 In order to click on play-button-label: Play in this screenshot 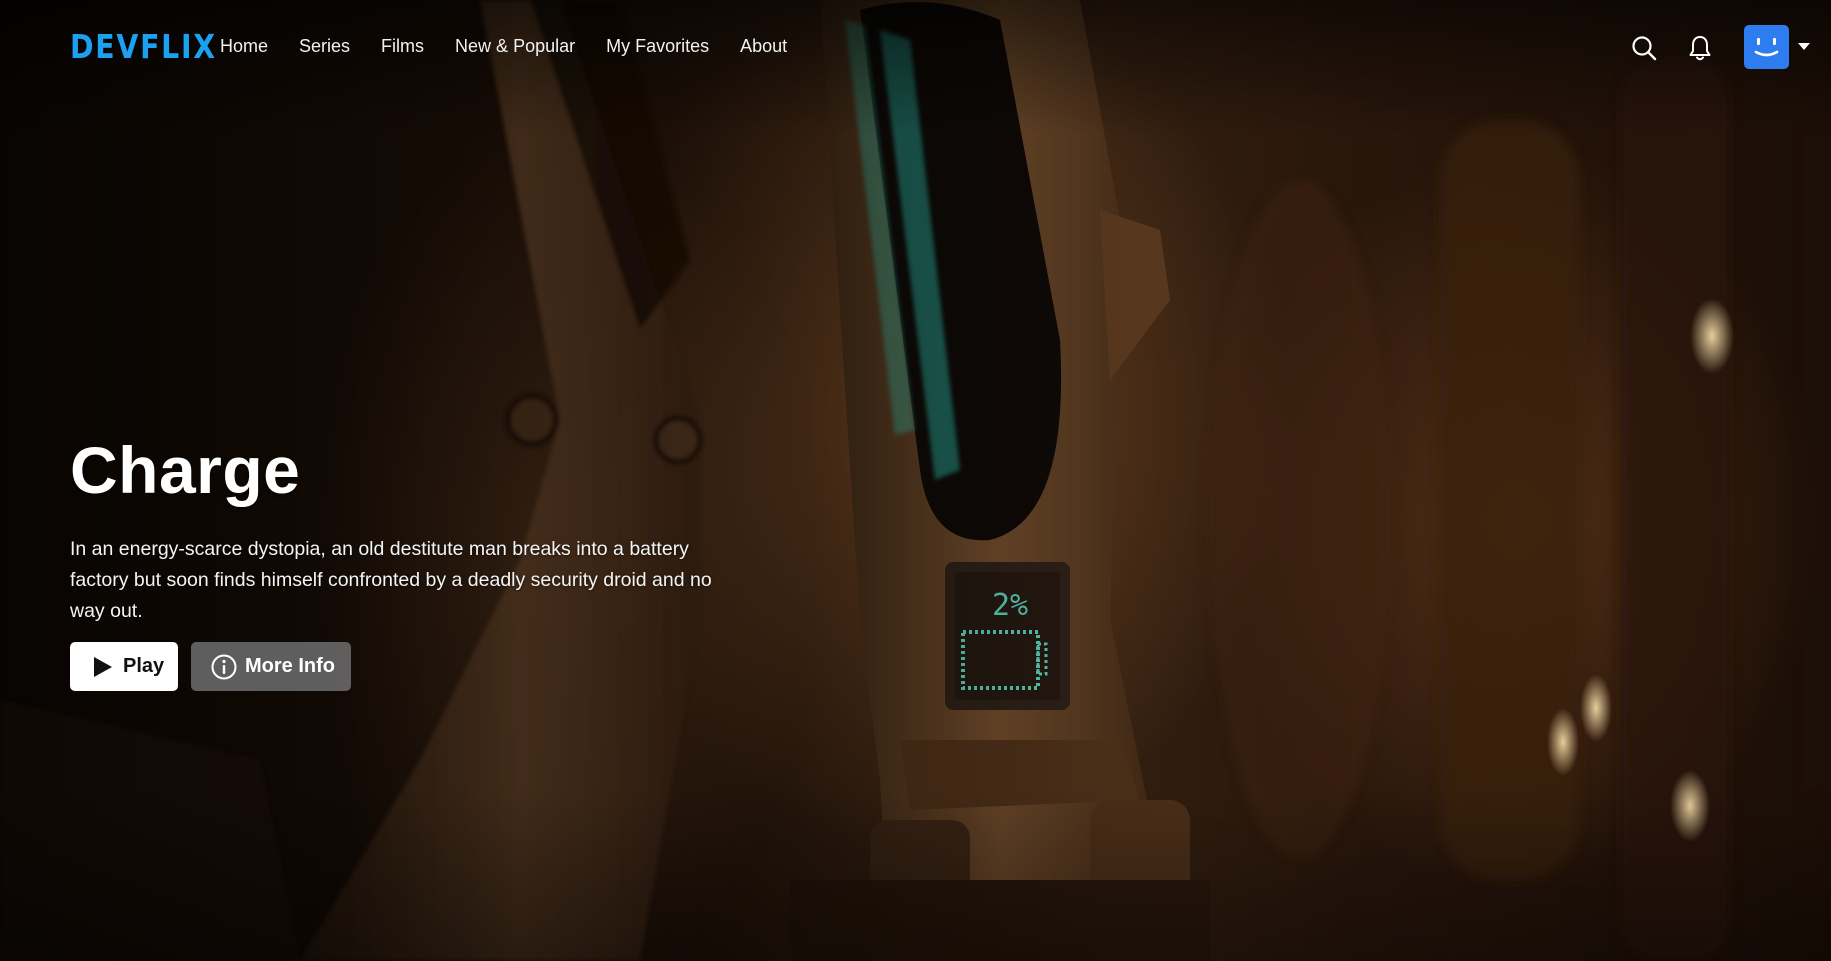, I will do `click(144, 666)`.